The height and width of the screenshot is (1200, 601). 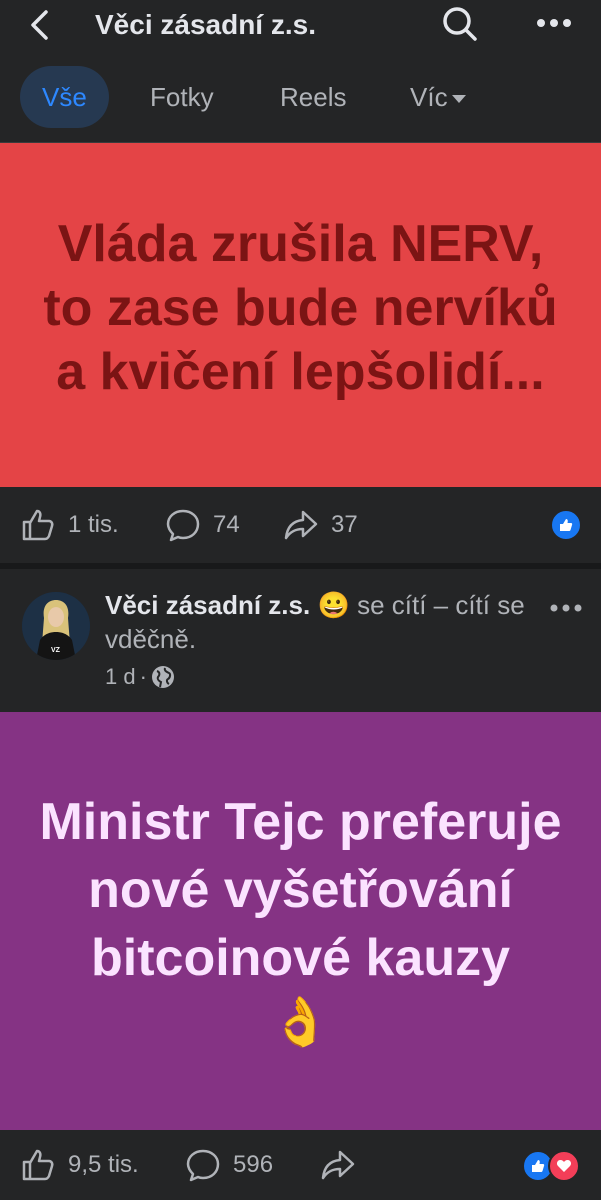 I want to click on top-bar: Věci zásadní z.s., so click(x=300, y=26).